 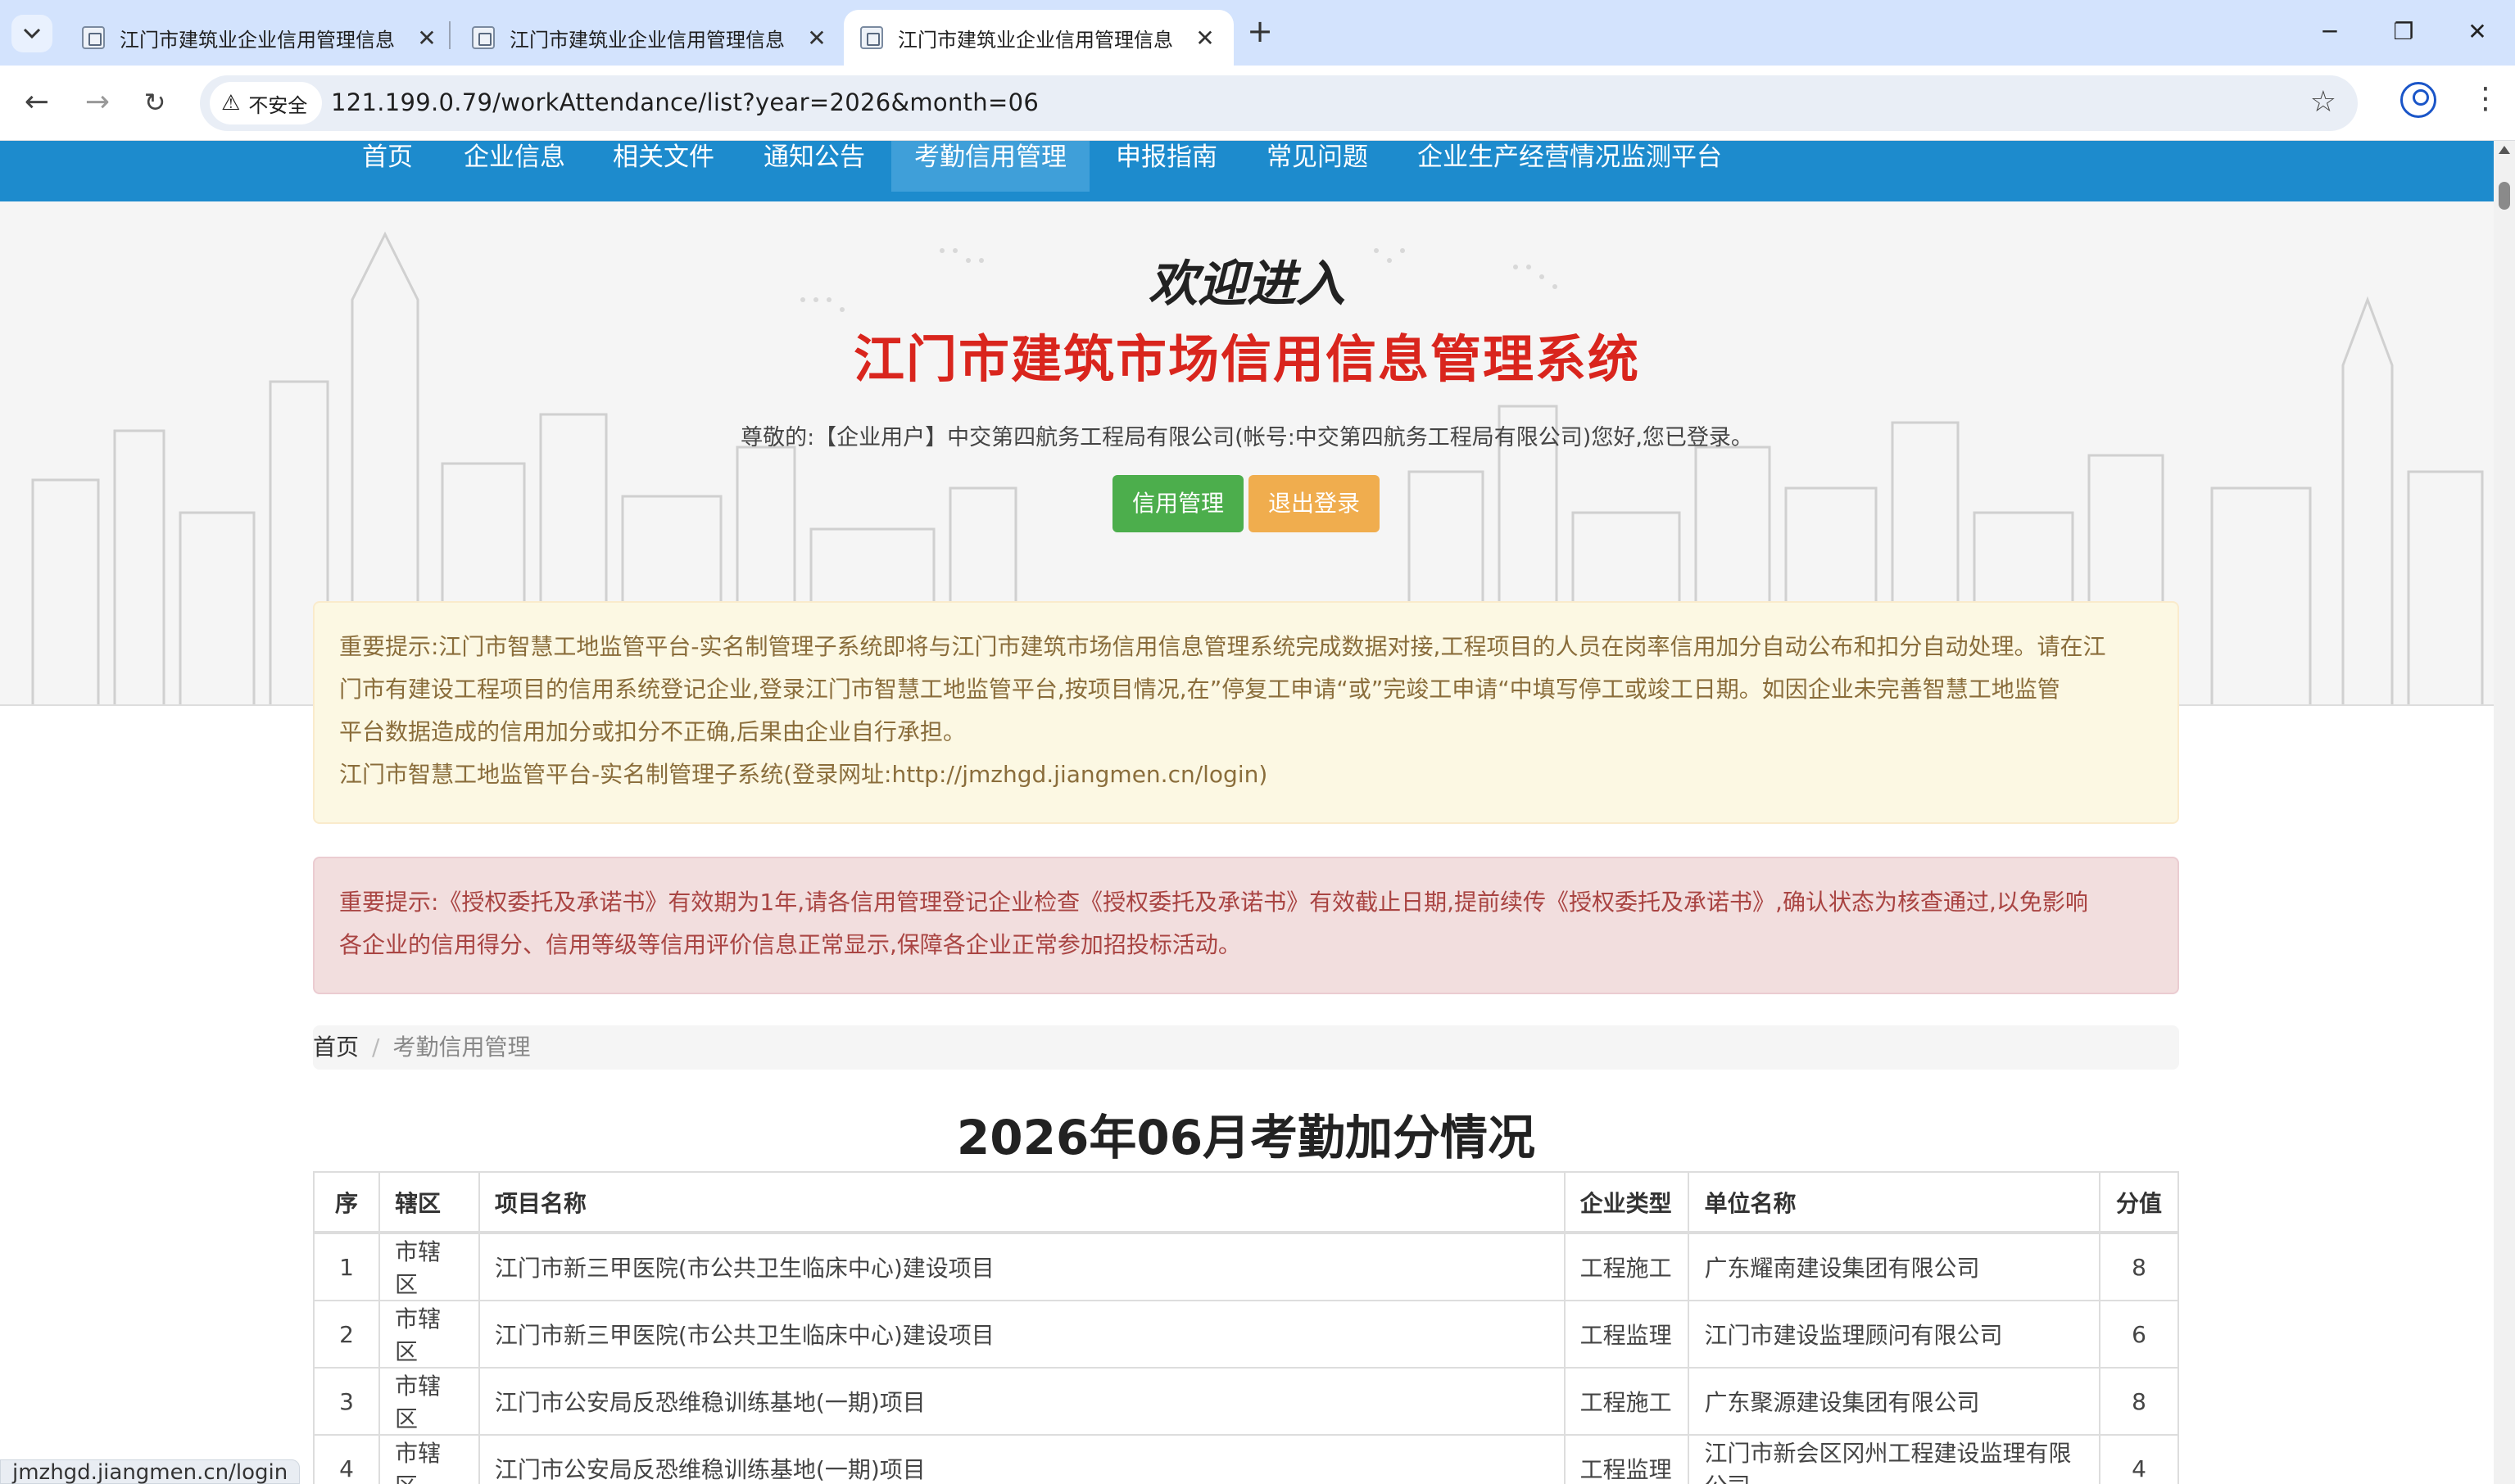 I want to click on column-header-company: 单位名称, so click(x=1895, y=1202).